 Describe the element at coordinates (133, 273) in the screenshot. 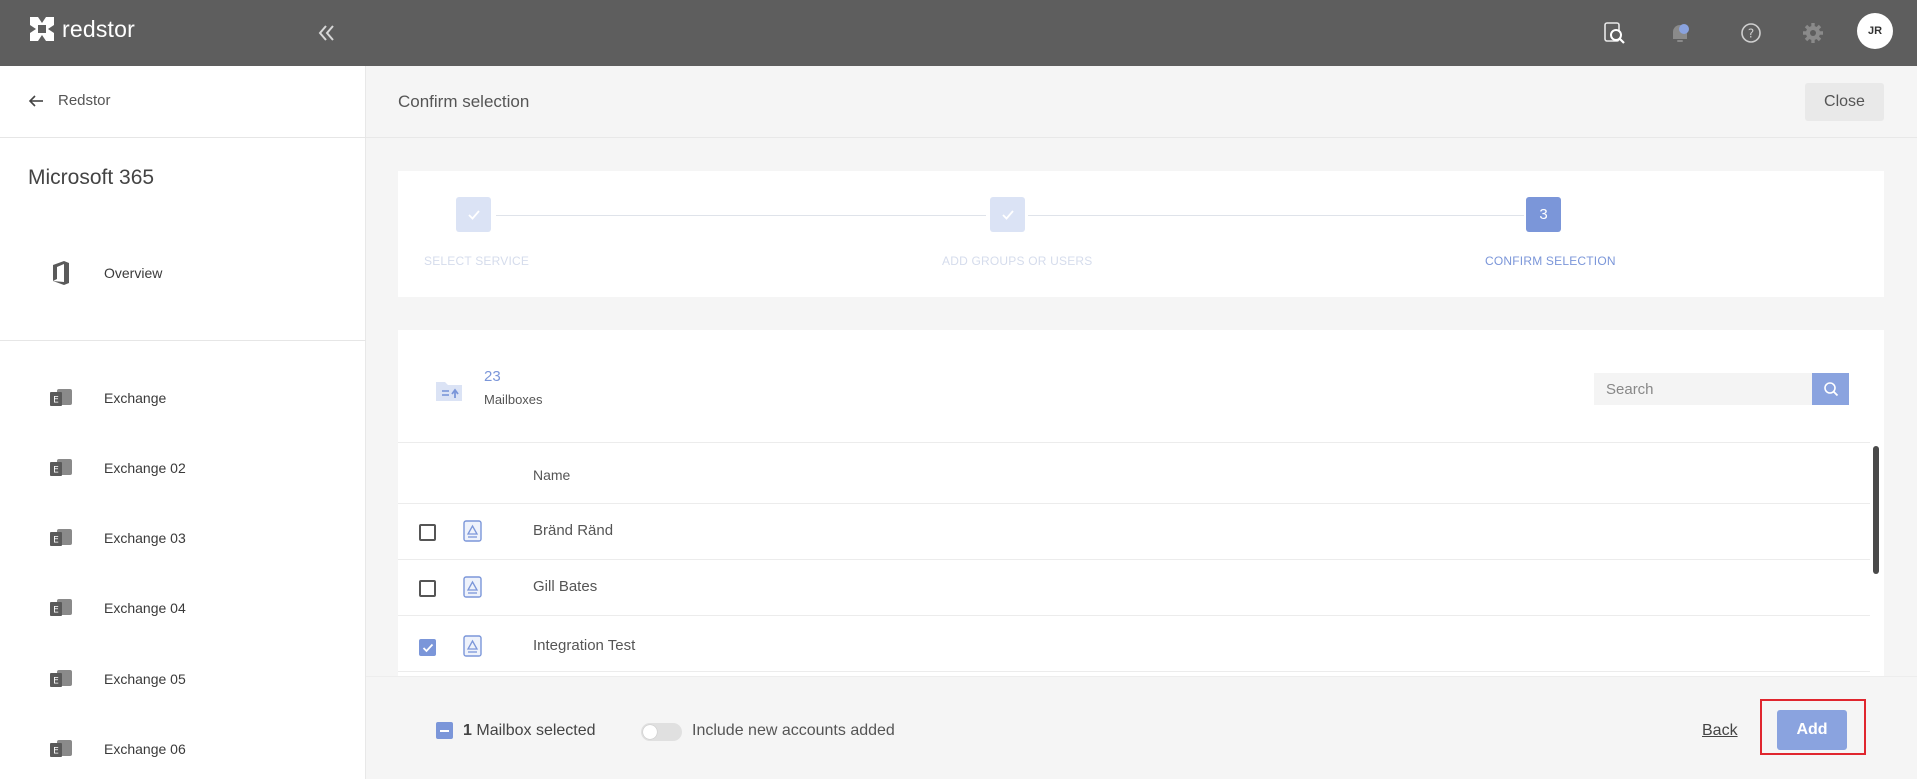

I see `sidebar-item-label: Overview` at that location.